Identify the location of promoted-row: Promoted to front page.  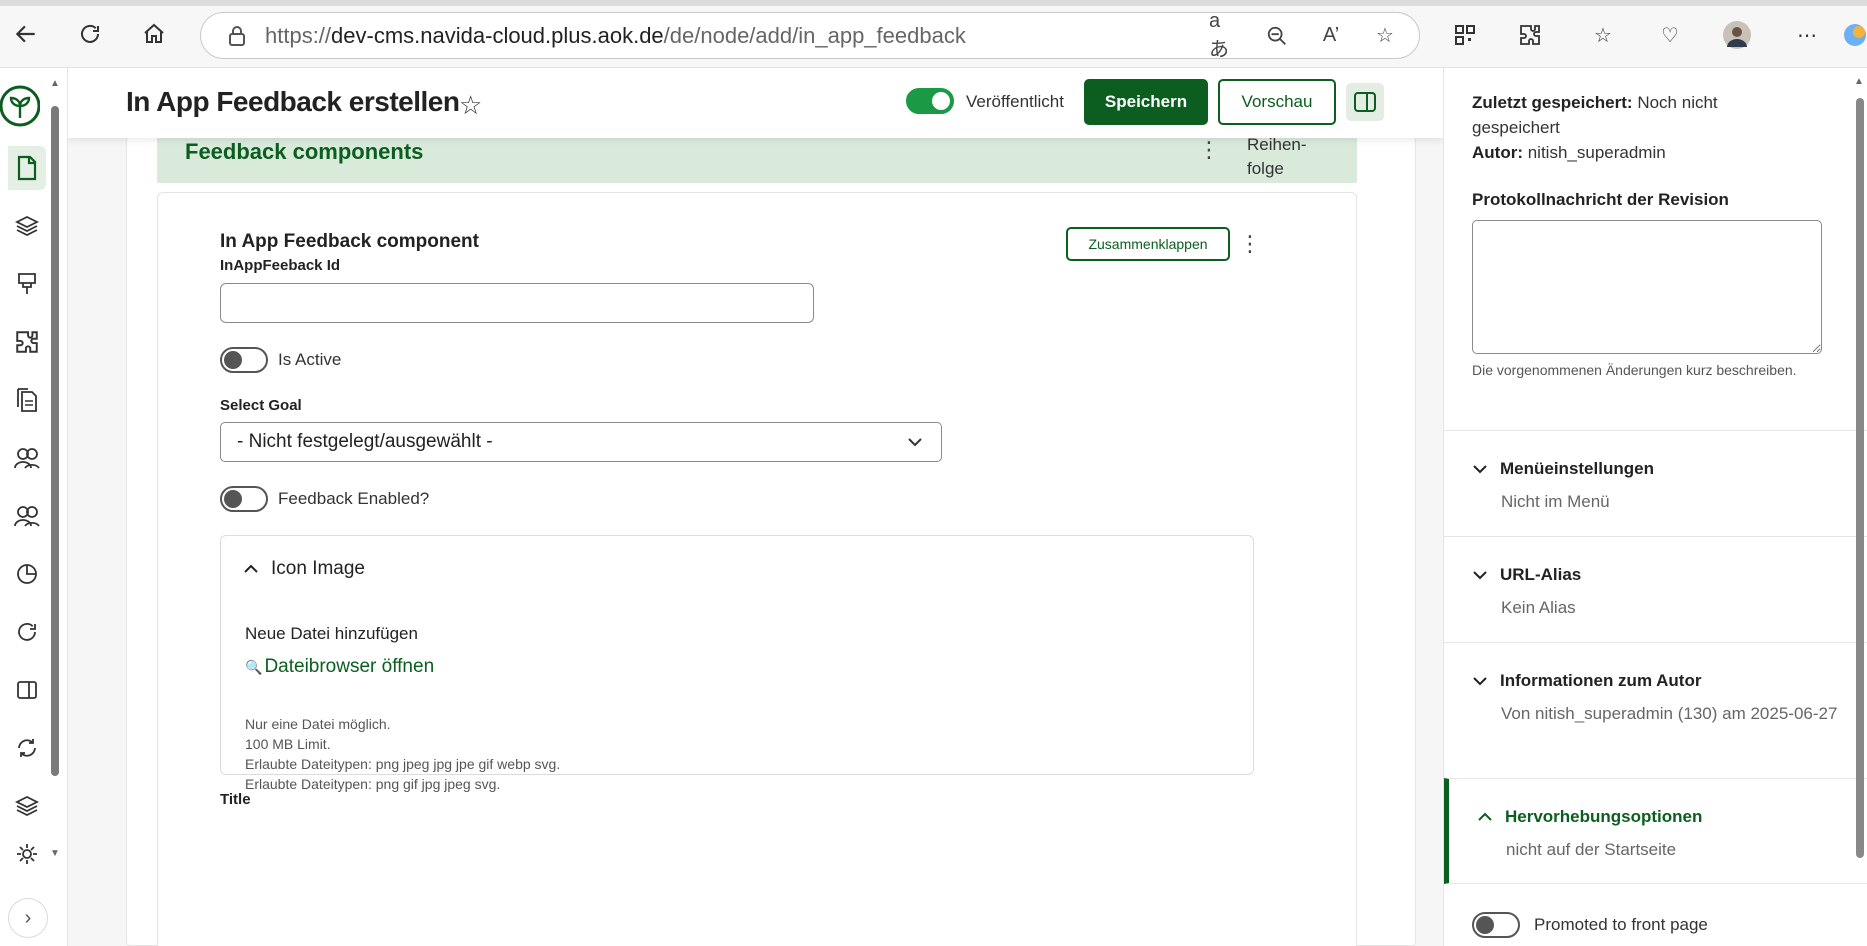
(1590, 925).